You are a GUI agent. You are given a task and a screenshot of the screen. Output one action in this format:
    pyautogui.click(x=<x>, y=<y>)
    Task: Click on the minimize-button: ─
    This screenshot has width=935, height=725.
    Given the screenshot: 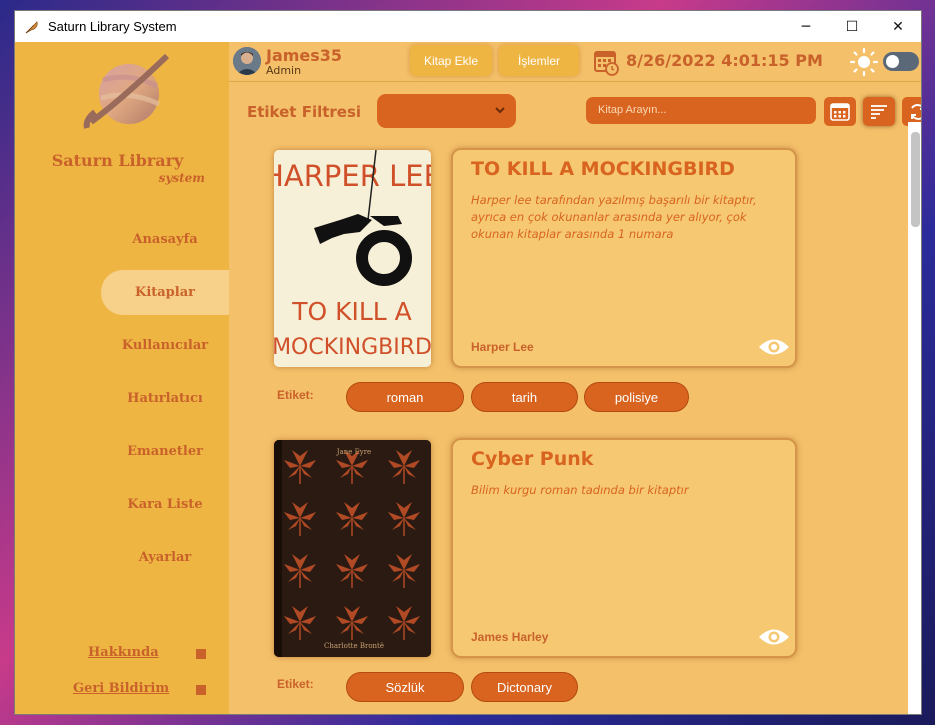 What is the action you would take?
    pyautogui.click(x=806, y=26)
    